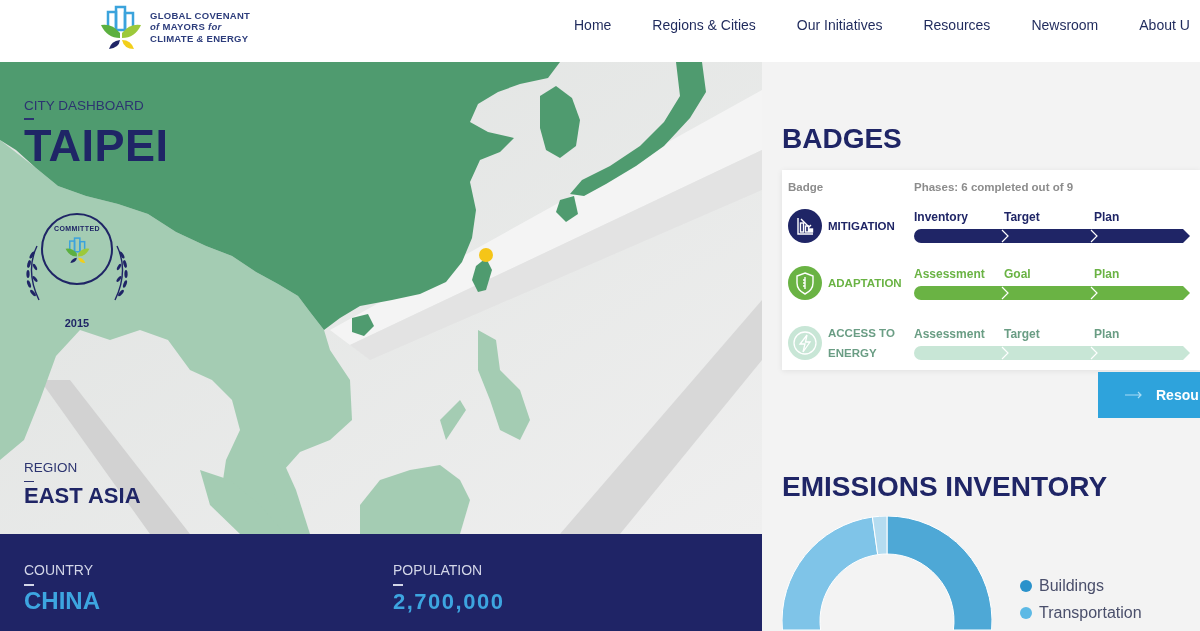 This screenshot has height=631, width=1200. I want to click on nav-link: Our Initiatives, so click(839, 25).